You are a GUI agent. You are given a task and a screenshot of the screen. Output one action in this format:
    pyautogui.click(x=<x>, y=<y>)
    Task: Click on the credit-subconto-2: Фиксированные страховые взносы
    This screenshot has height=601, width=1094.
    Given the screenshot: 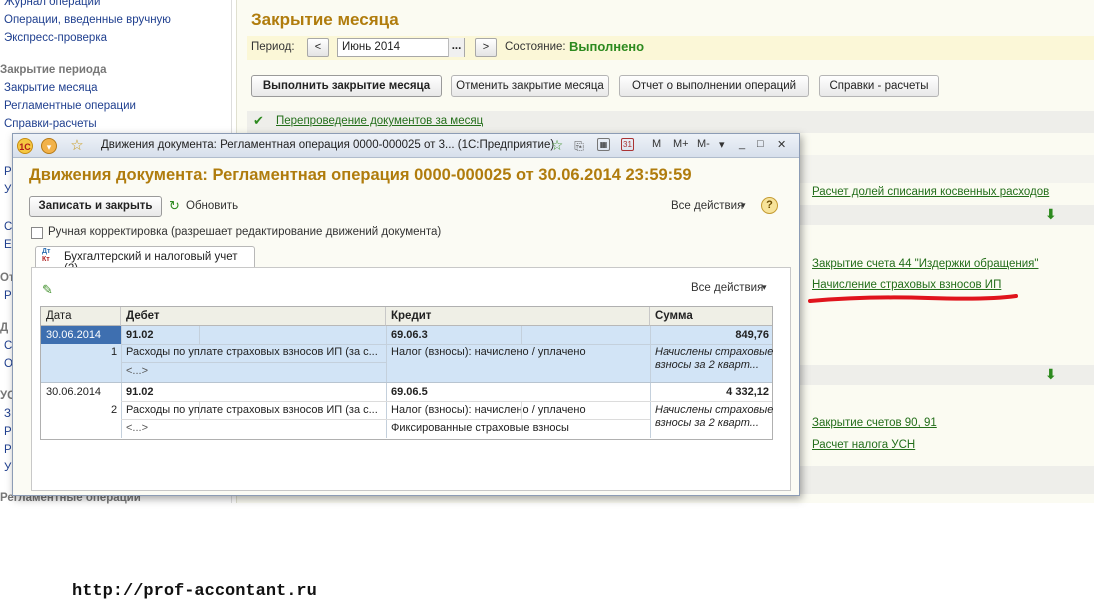 What is the action you would take?
    pyautogui.click(x=480, y=428)
    